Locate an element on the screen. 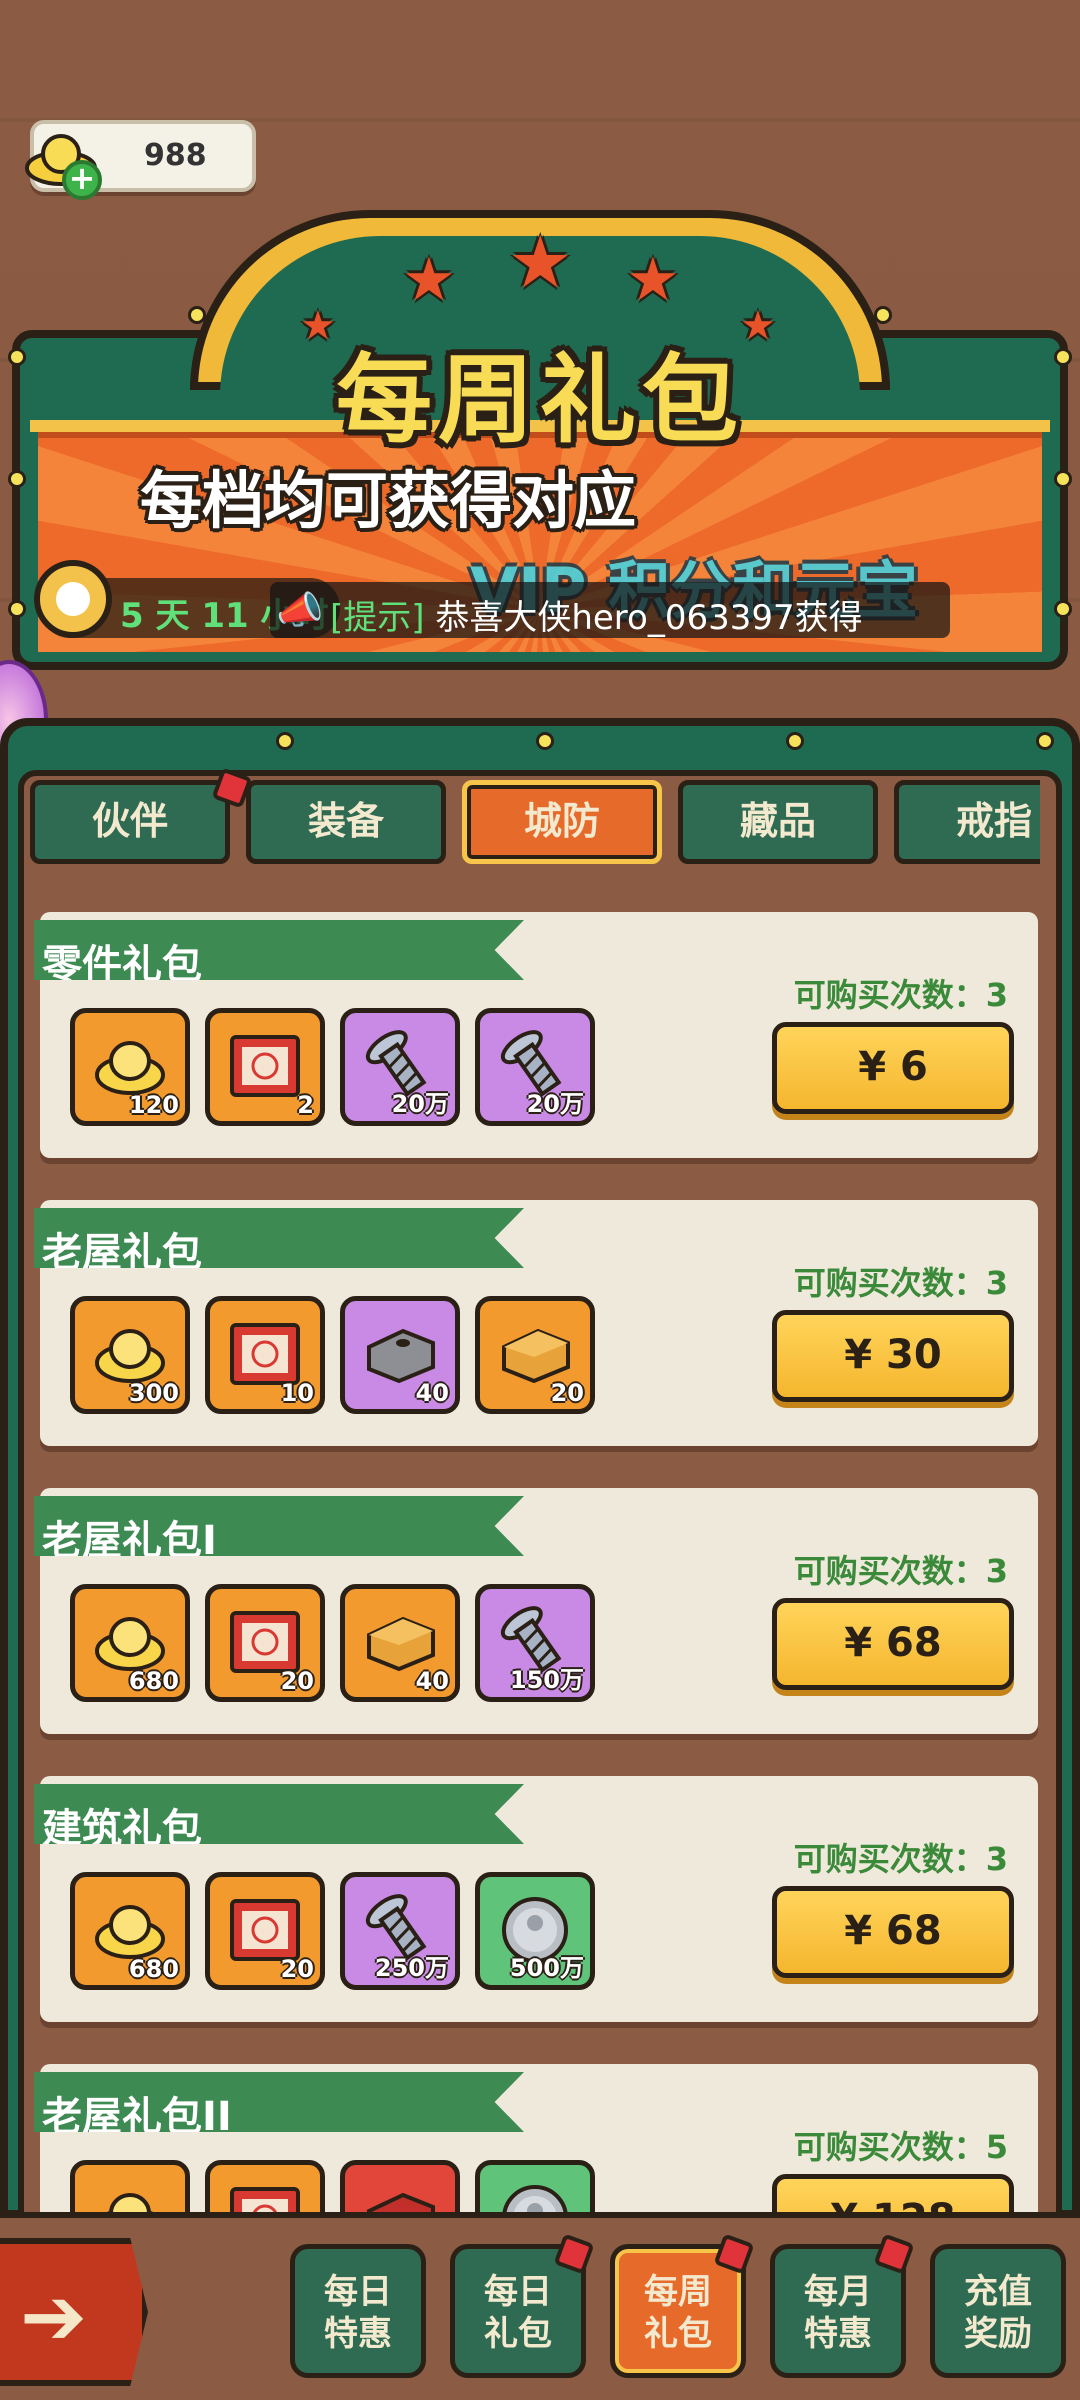 This screenshot has height=2400, width=1080. pack-title: 老屋礼包II is located at coordinates (137, 2117).